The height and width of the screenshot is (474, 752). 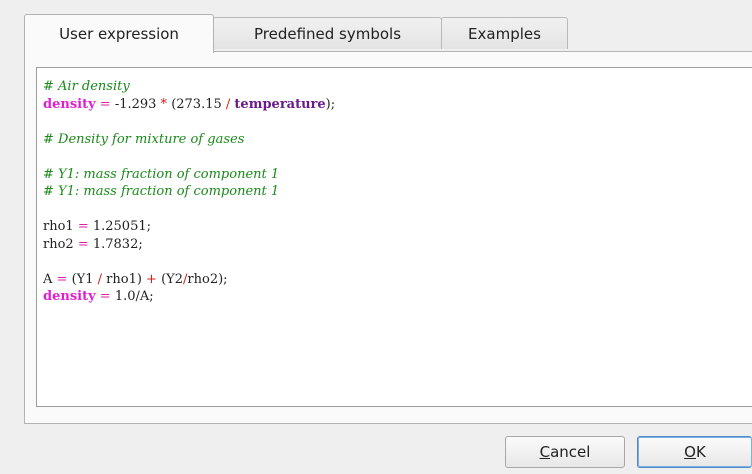 I want to click on code-operator: +, so click(x=151, y=279).